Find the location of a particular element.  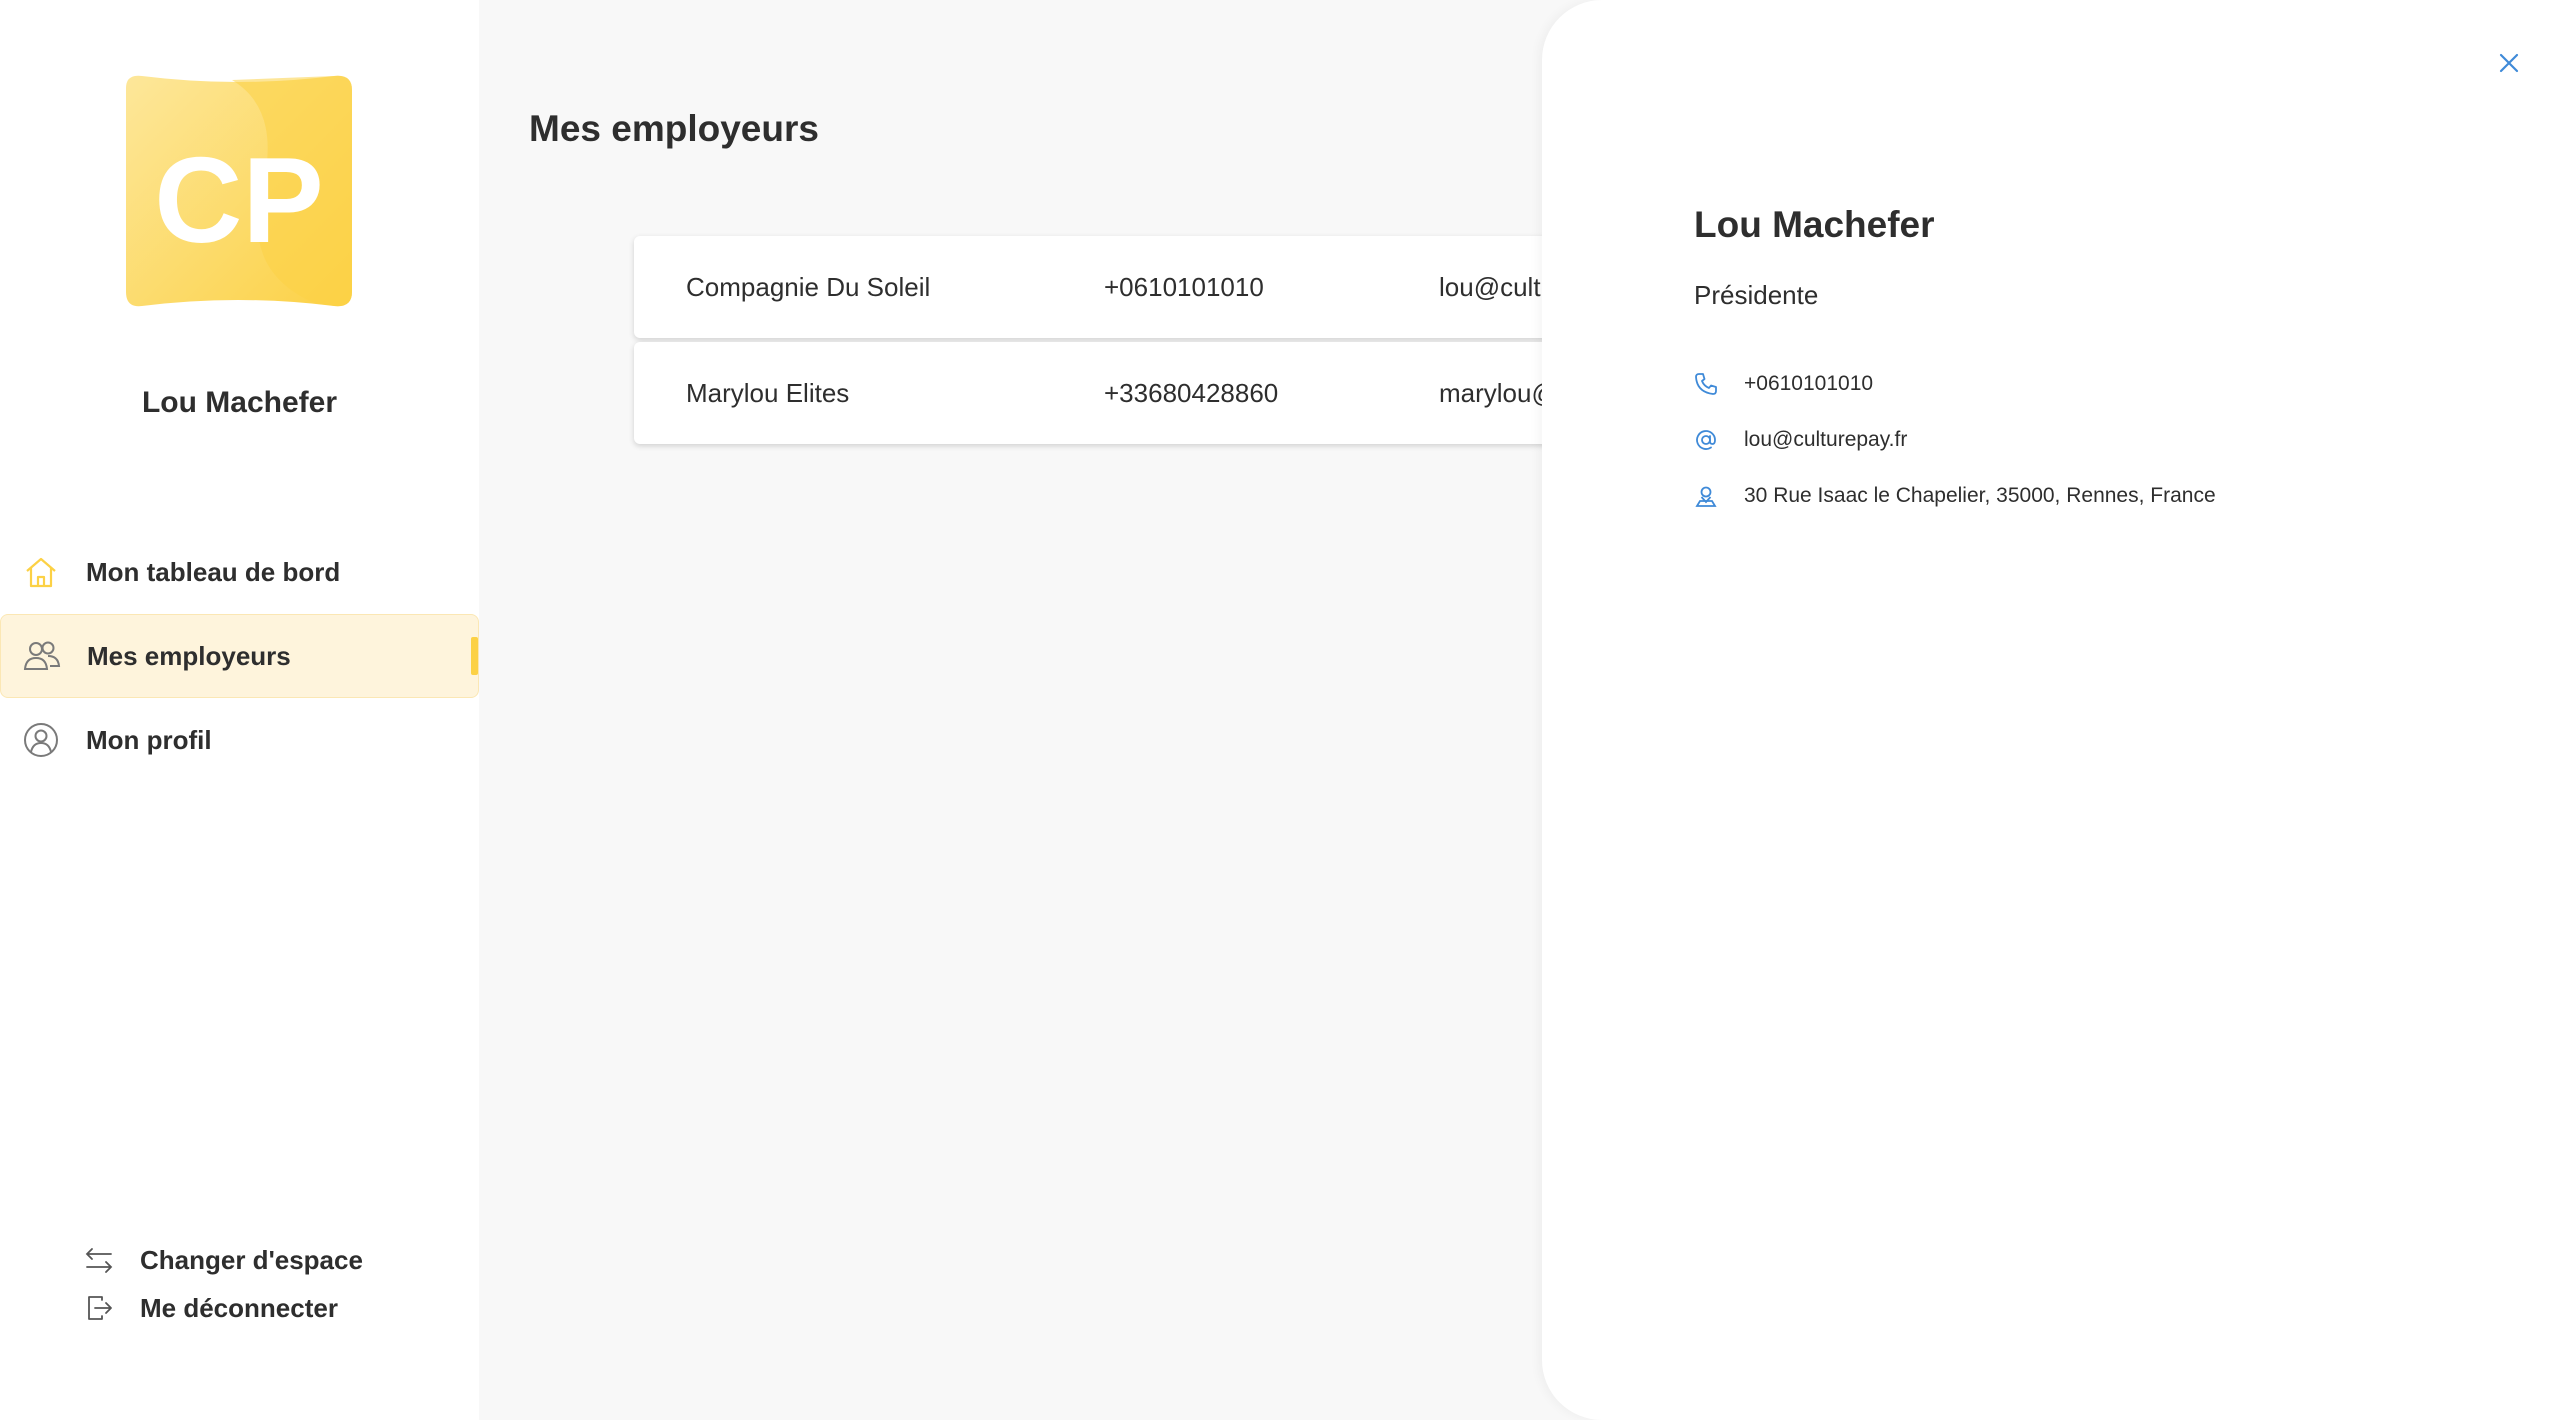

employer-email: marylou@ is located at coordinates (1498, 392).